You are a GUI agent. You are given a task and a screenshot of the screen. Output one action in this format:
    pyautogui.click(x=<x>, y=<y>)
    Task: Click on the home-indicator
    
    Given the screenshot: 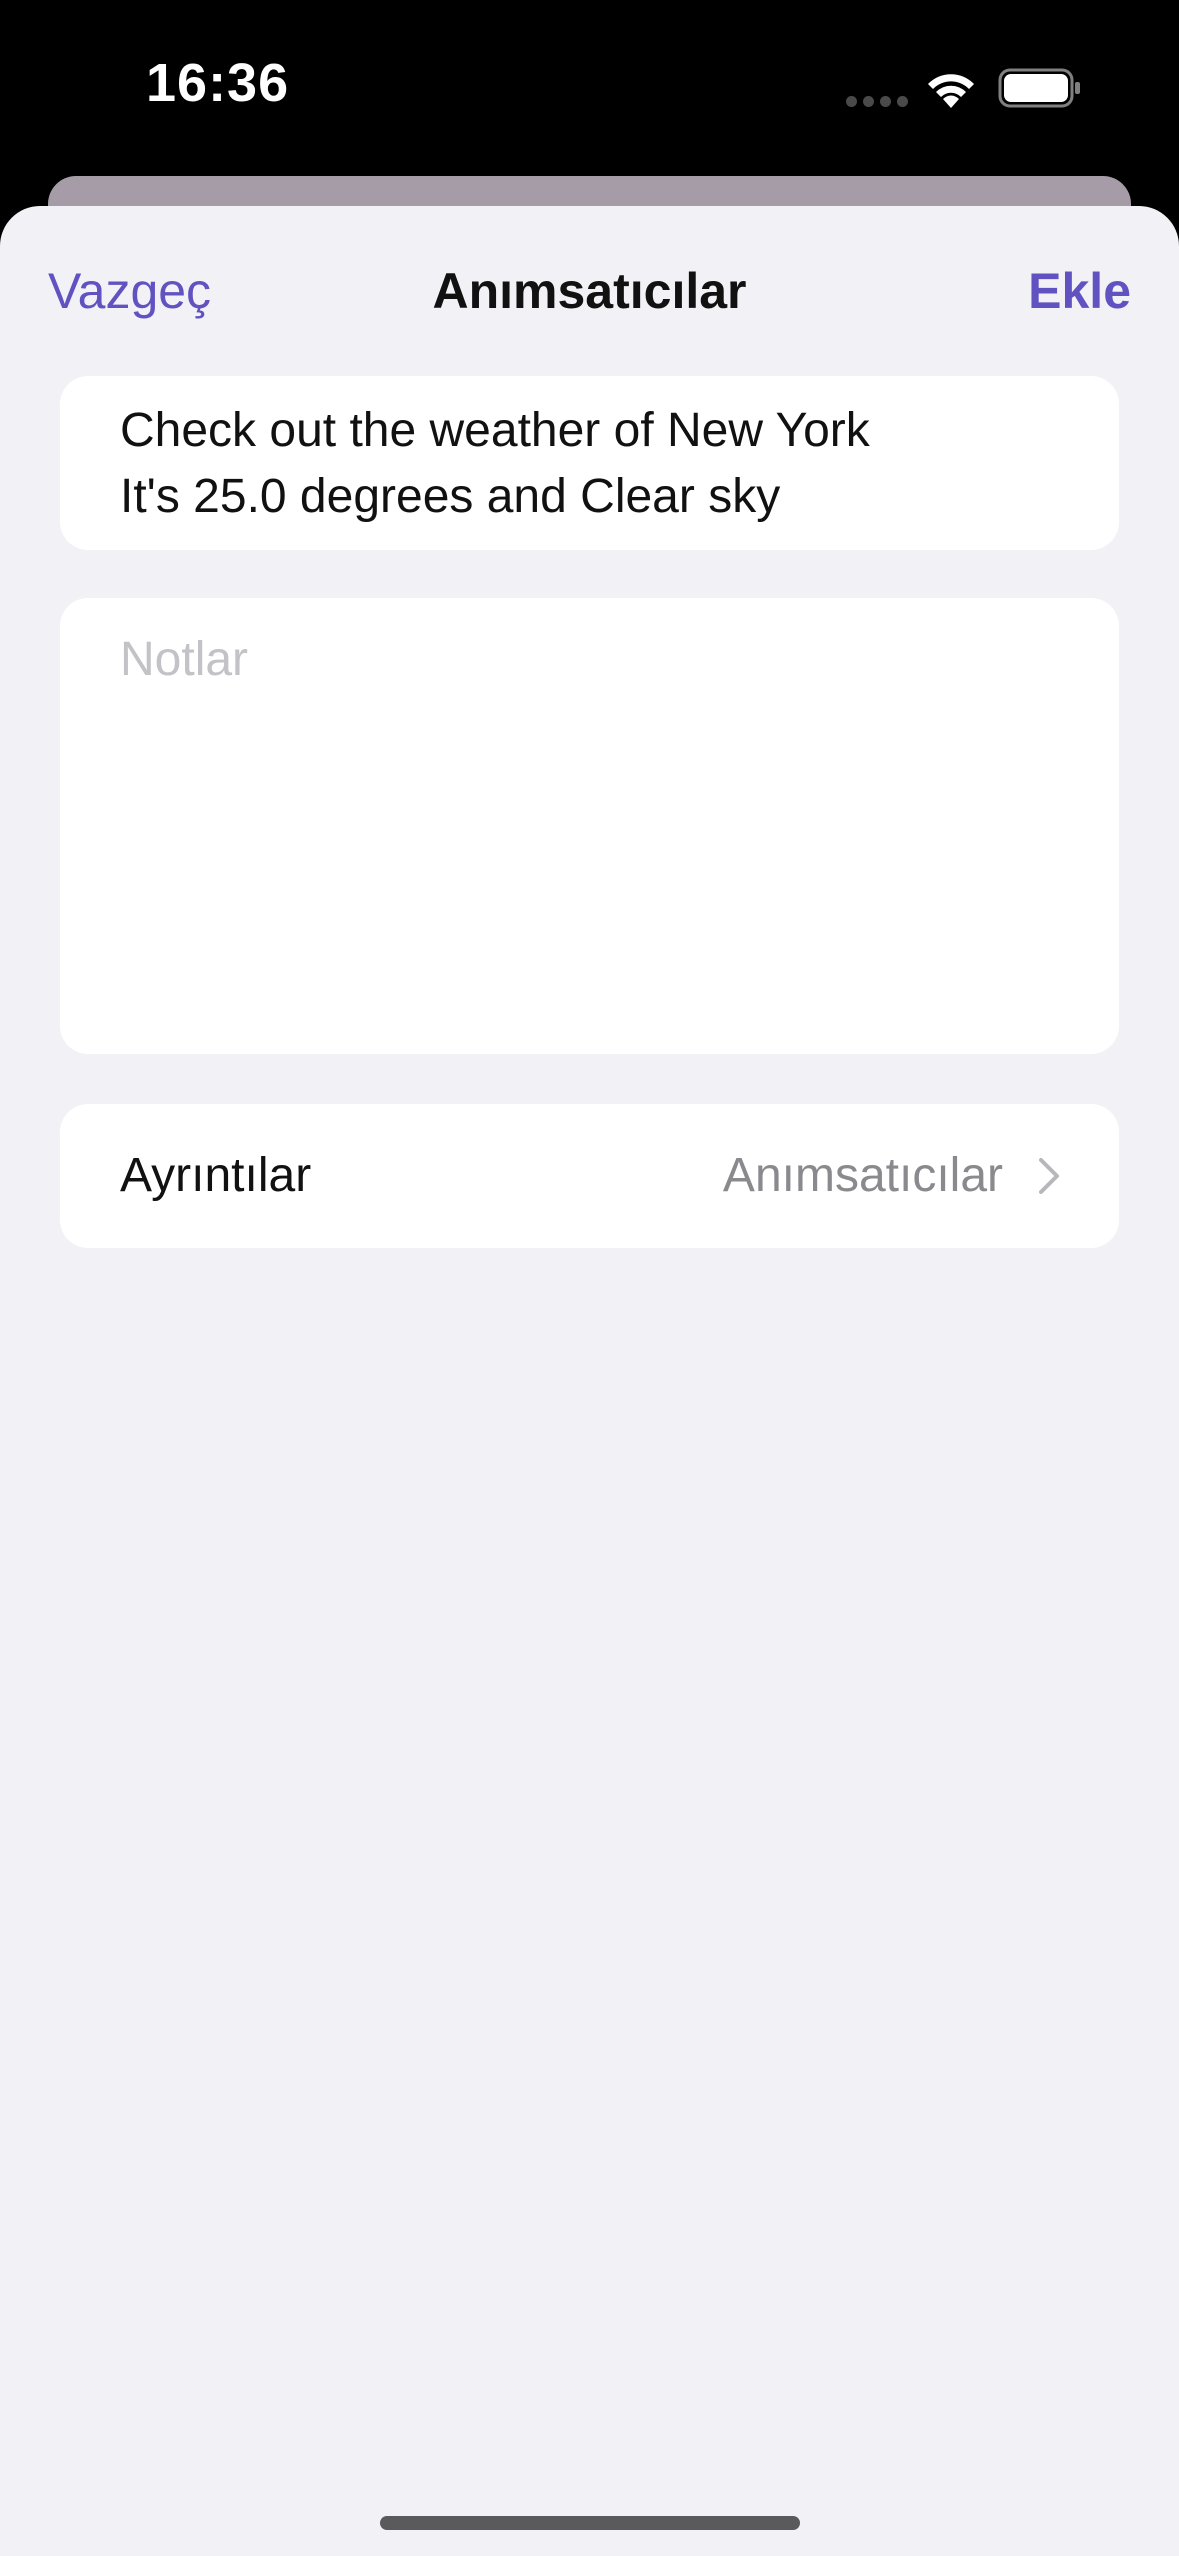 What is the action you would take?
    pyautogui.click(x=590, y=2523)
    